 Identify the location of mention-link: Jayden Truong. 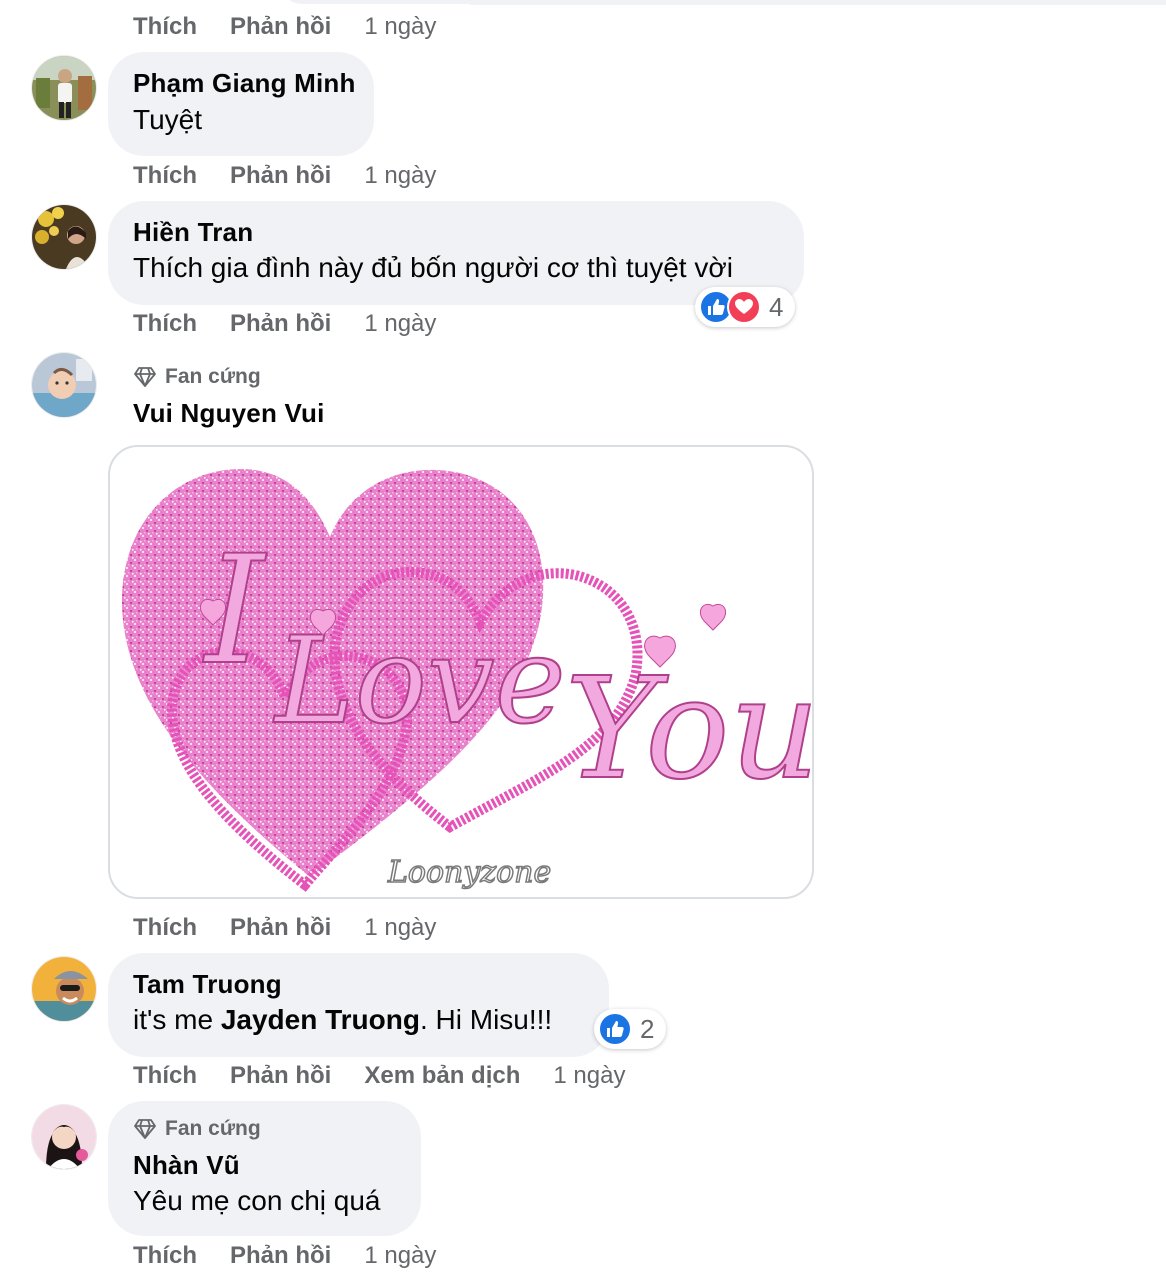
(320, 1019).